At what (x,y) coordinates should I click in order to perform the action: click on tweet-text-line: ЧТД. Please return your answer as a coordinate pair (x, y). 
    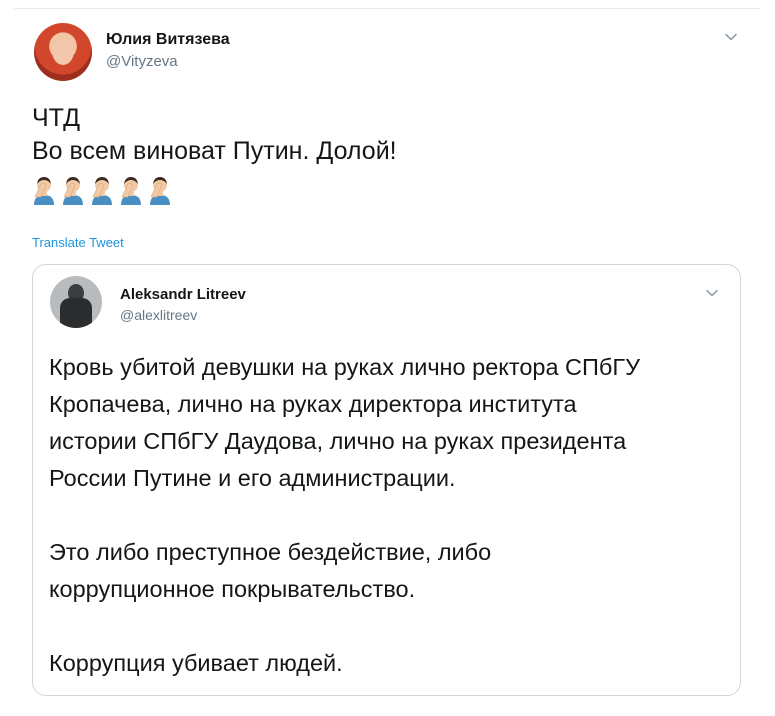
    Looking at the image, I should click on (56, 118).